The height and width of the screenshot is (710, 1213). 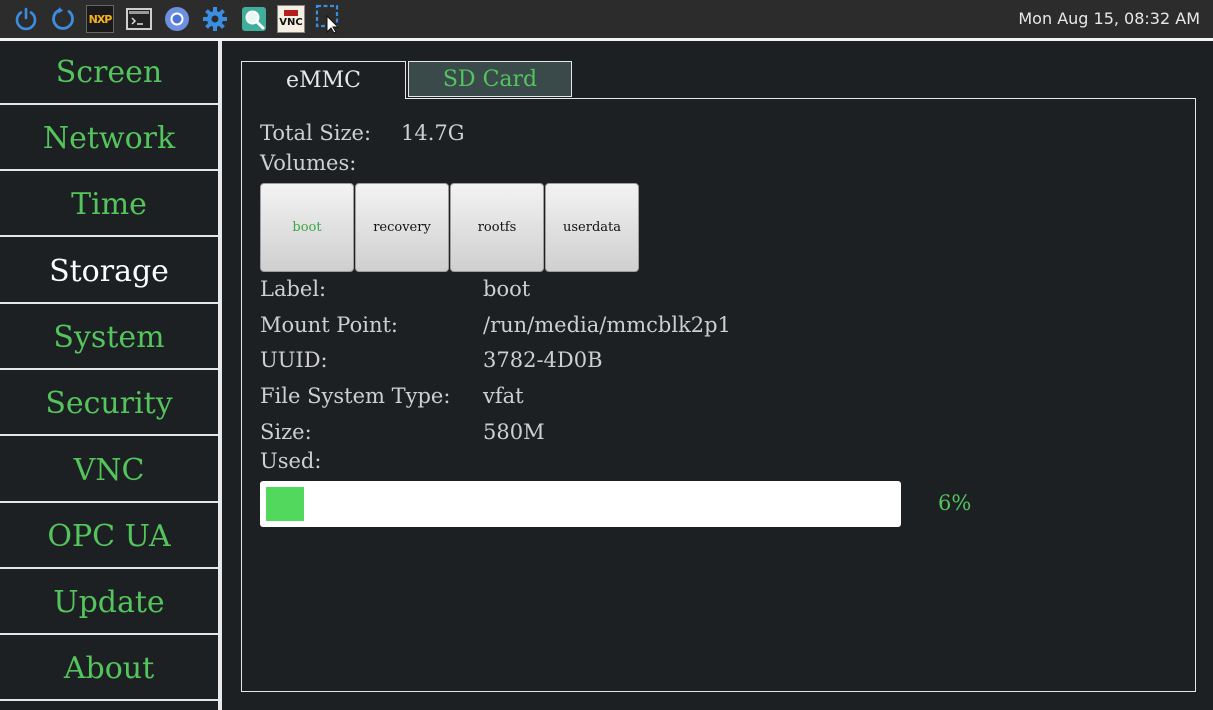 I want to click on nxp-logo-icon: NXP, so click(x=100, y=19).